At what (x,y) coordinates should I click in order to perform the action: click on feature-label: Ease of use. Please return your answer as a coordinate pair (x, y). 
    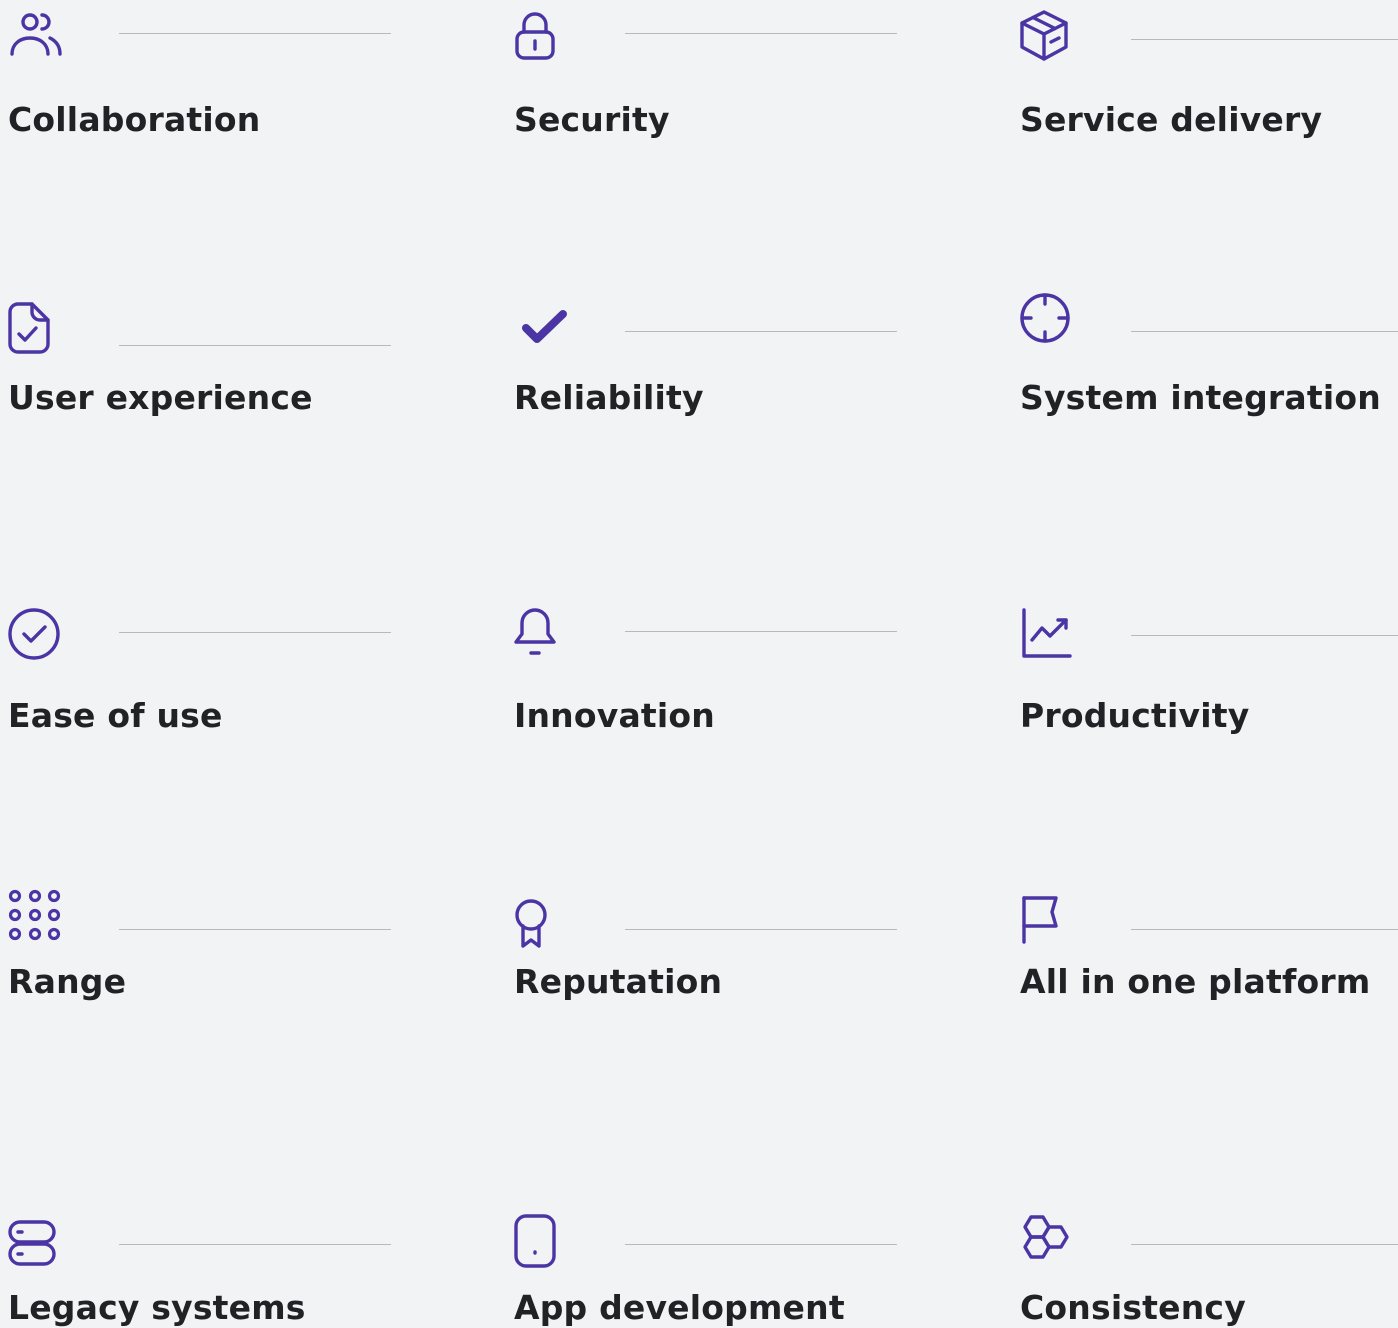
    Looking at the image, I should click on (115, 715).